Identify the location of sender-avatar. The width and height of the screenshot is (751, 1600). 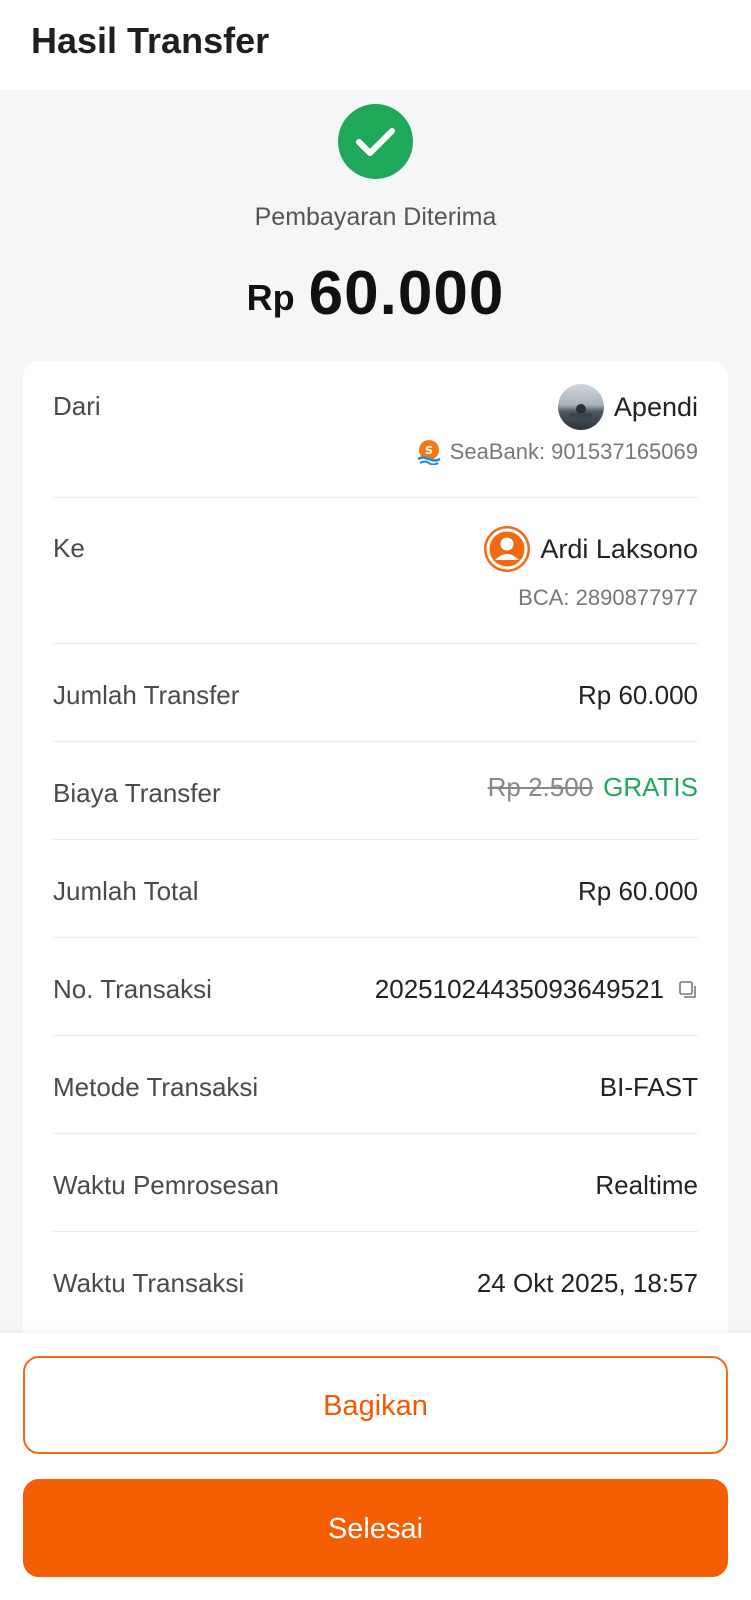
(580, 407).